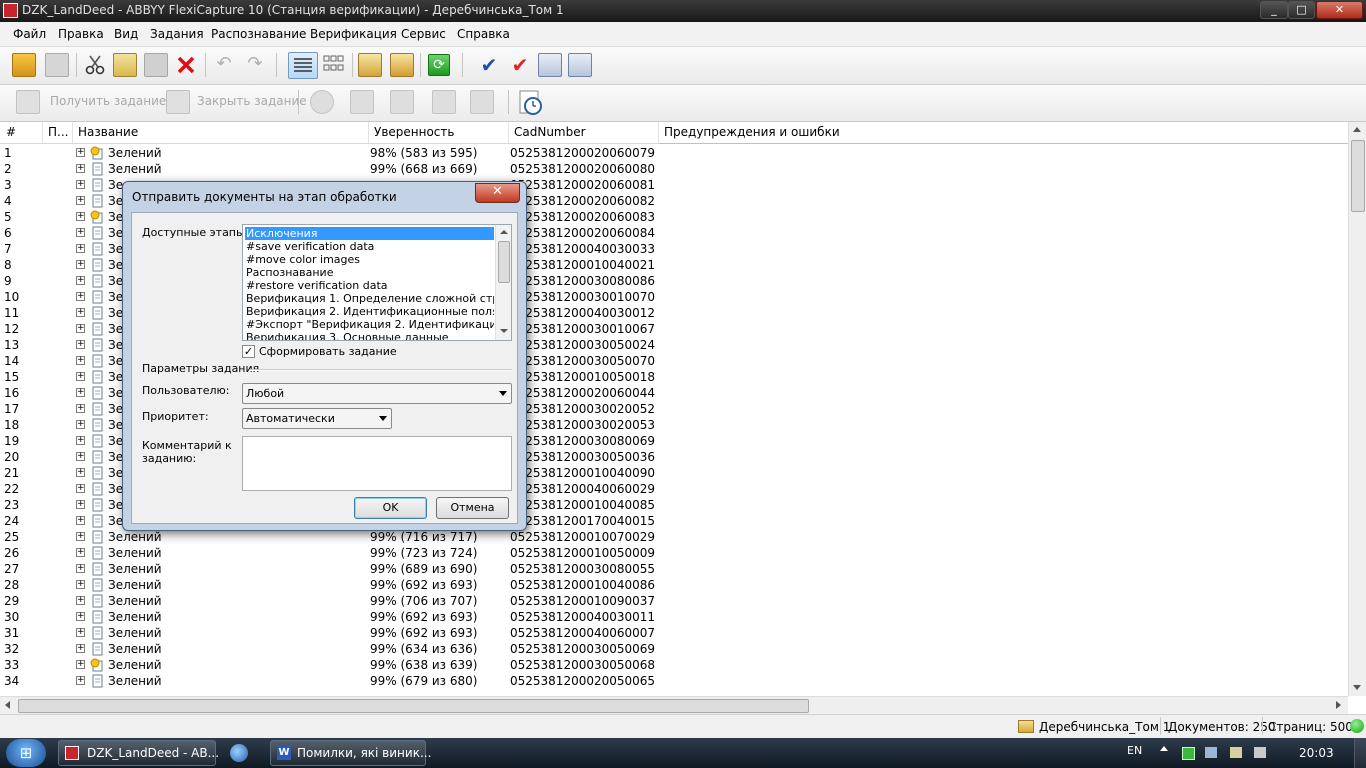  I want to click on menu-tasks: Задания, so click(177, 34).